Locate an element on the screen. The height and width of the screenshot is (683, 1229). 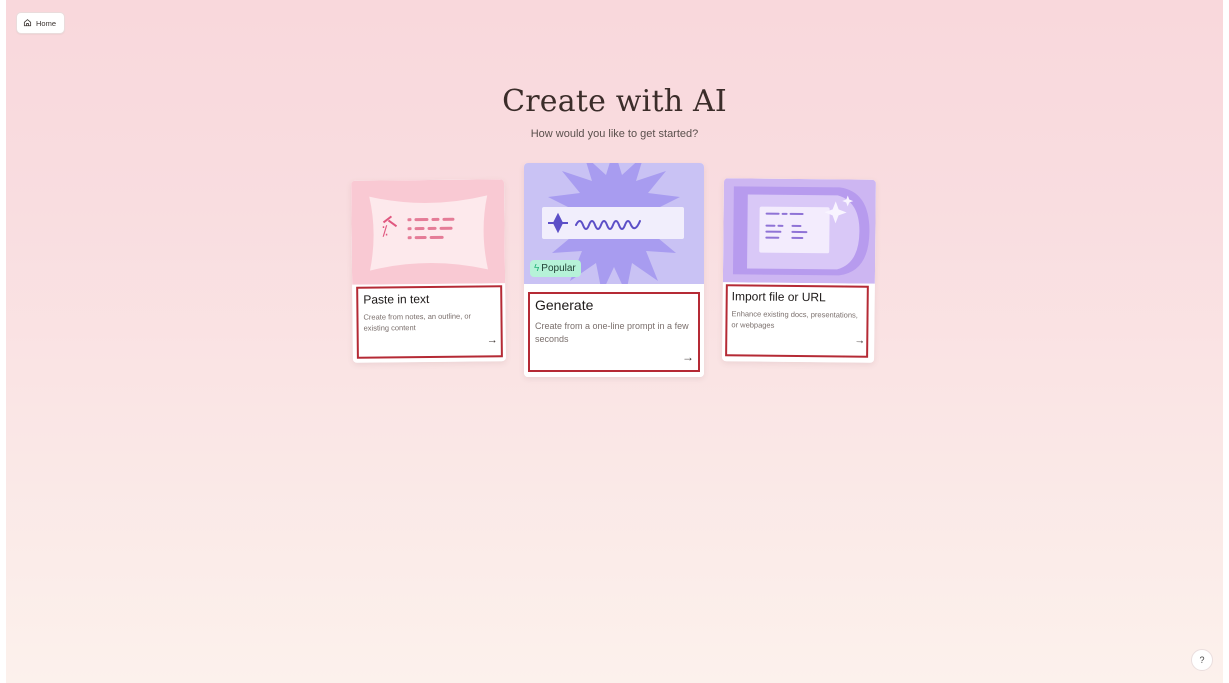
popular-badge-label: Popular is located at coordinates (558, 268).